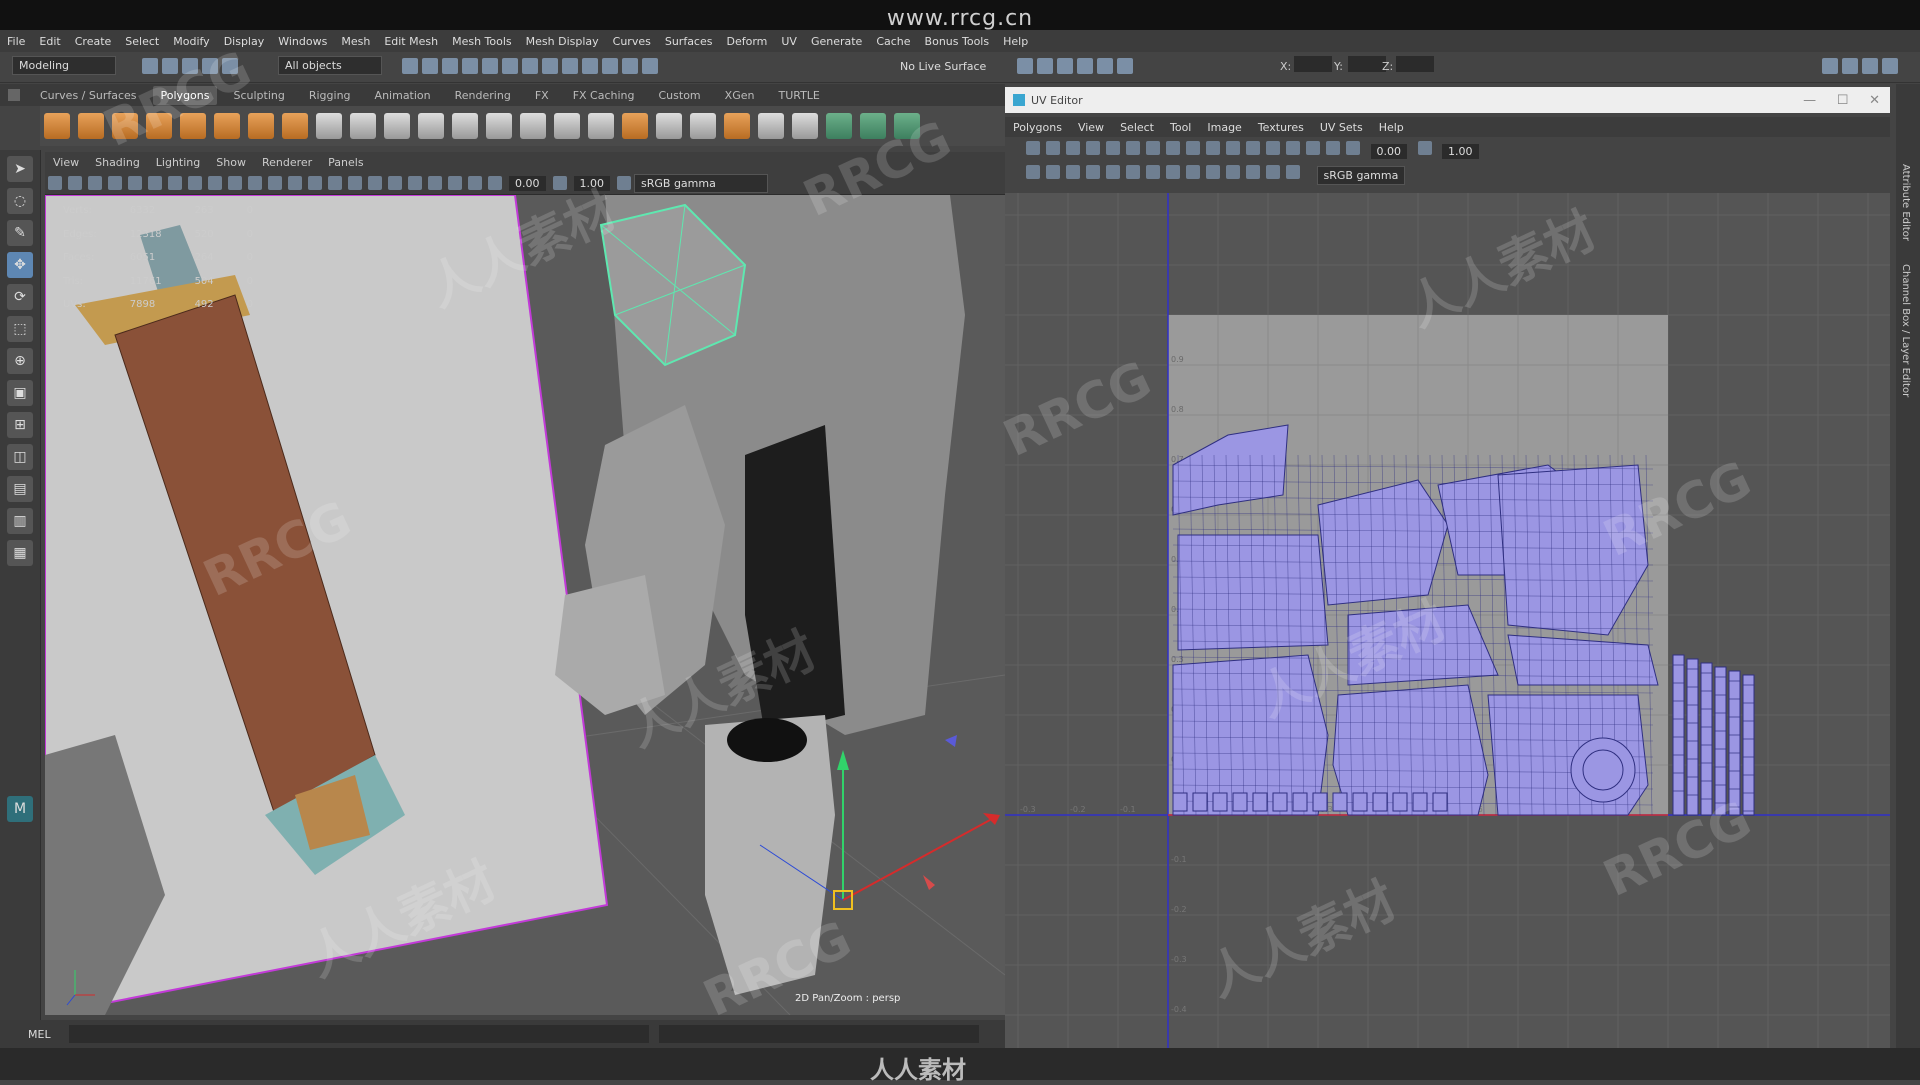 This screenshot has width=1920, height=1085. Describe the element at coordinates (75, 183) in the screenshot. I see `camera-attr-icon` at that location.